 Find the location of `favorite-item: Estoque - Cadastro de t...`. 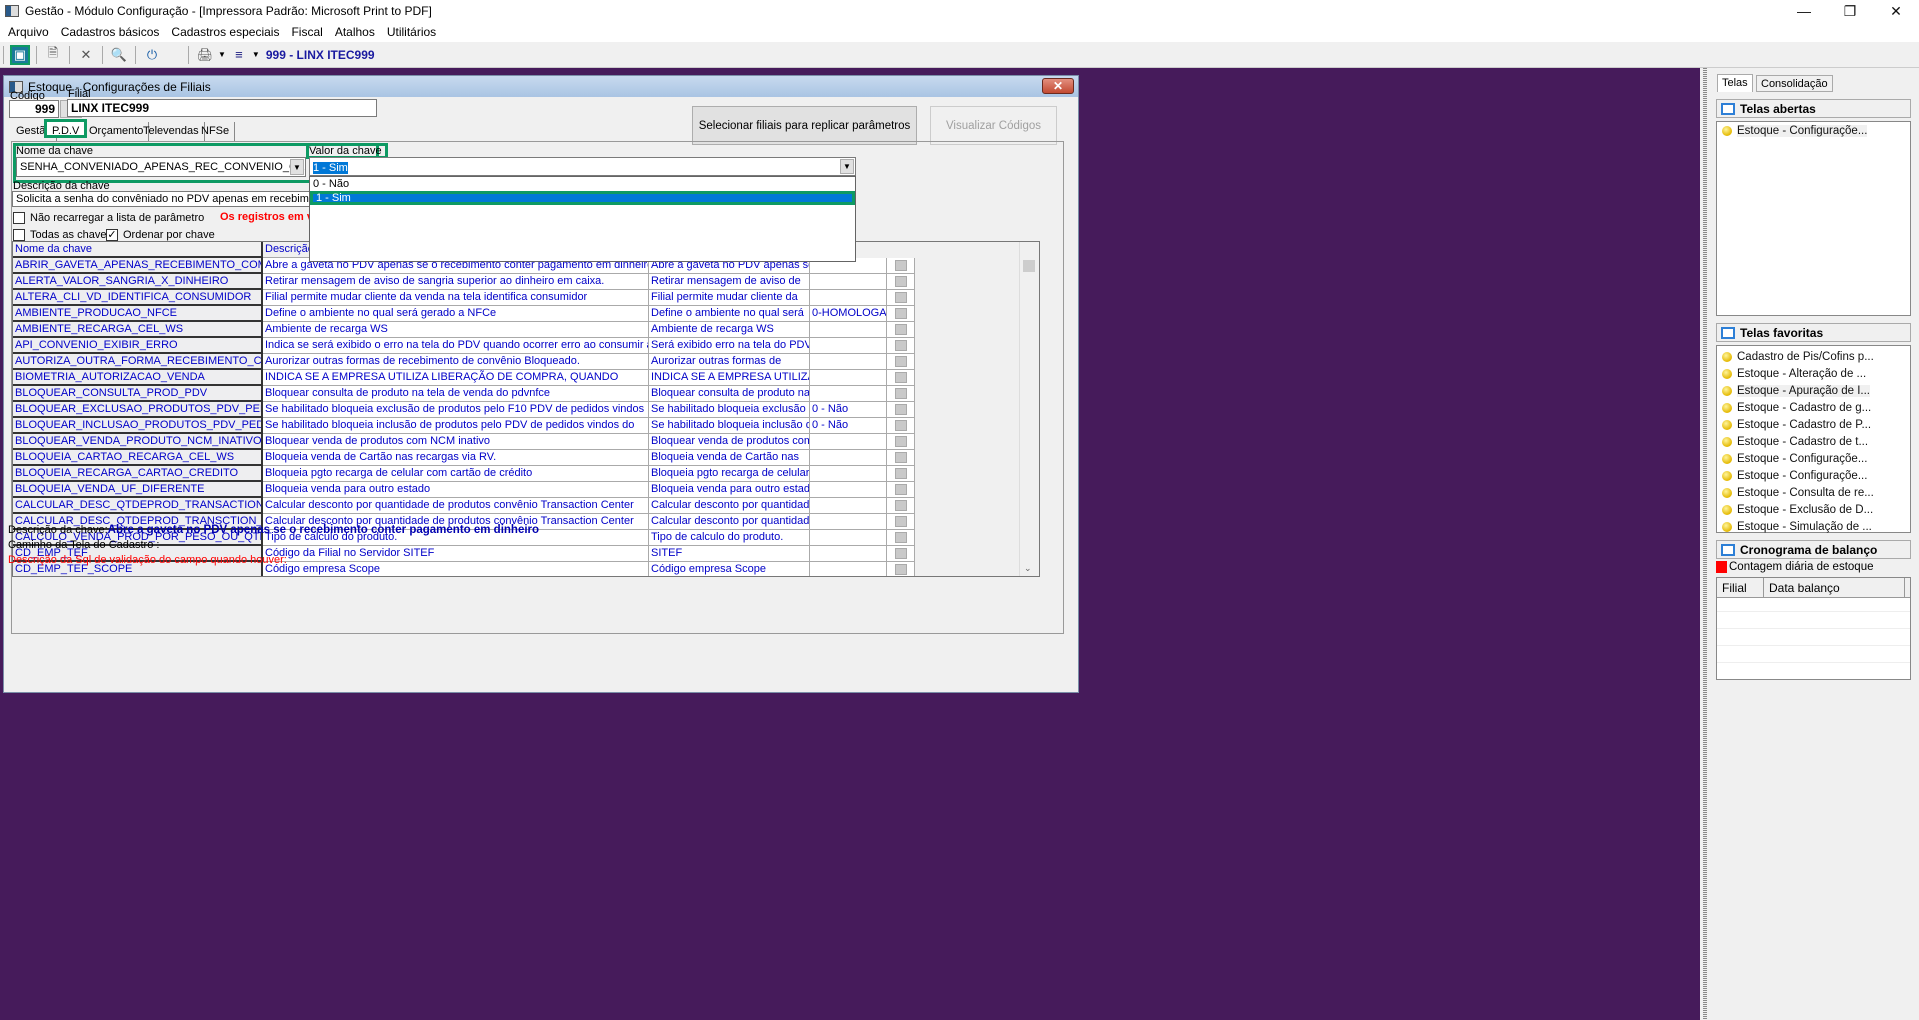

favorite-item: Estoque - Cadastro de t... is located at coordinates (1813, 441).